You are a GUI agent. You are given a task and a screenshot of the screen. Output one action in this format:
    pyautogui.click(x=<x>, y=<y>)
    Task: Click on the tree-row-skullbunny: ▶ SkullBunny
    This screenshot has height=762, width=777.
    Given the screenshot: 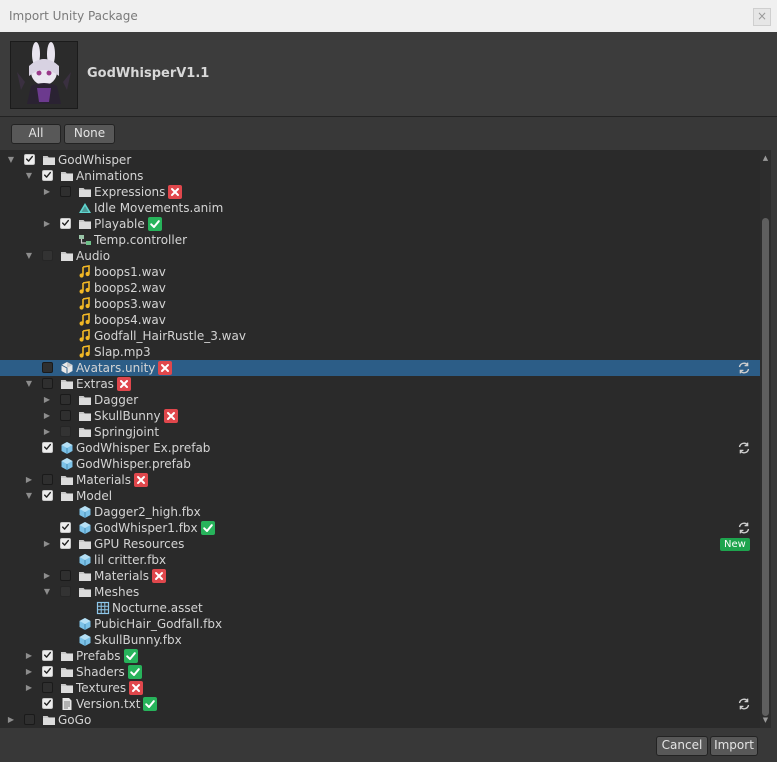 What is the action you would take?
    pyautogui.click(x=380, y=416)
    